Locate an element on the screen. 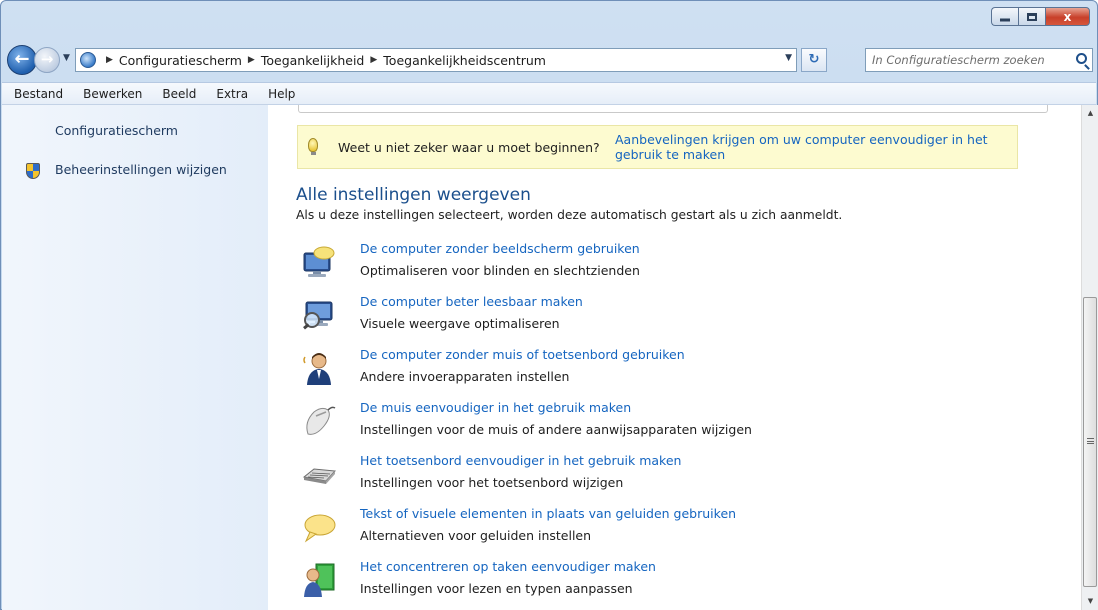 This screenshot has height=610, width=1098. arrow-right-icon: → is located at coordinates (47, 59).